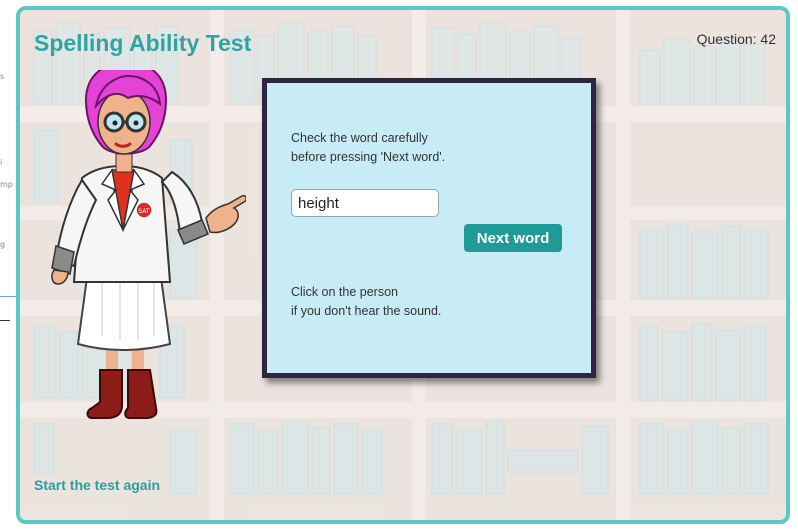 Image resolution: width=798 pixels, height=530 pixels. I want to click on page-title: Spelling Ability Test, so click(143, 43).